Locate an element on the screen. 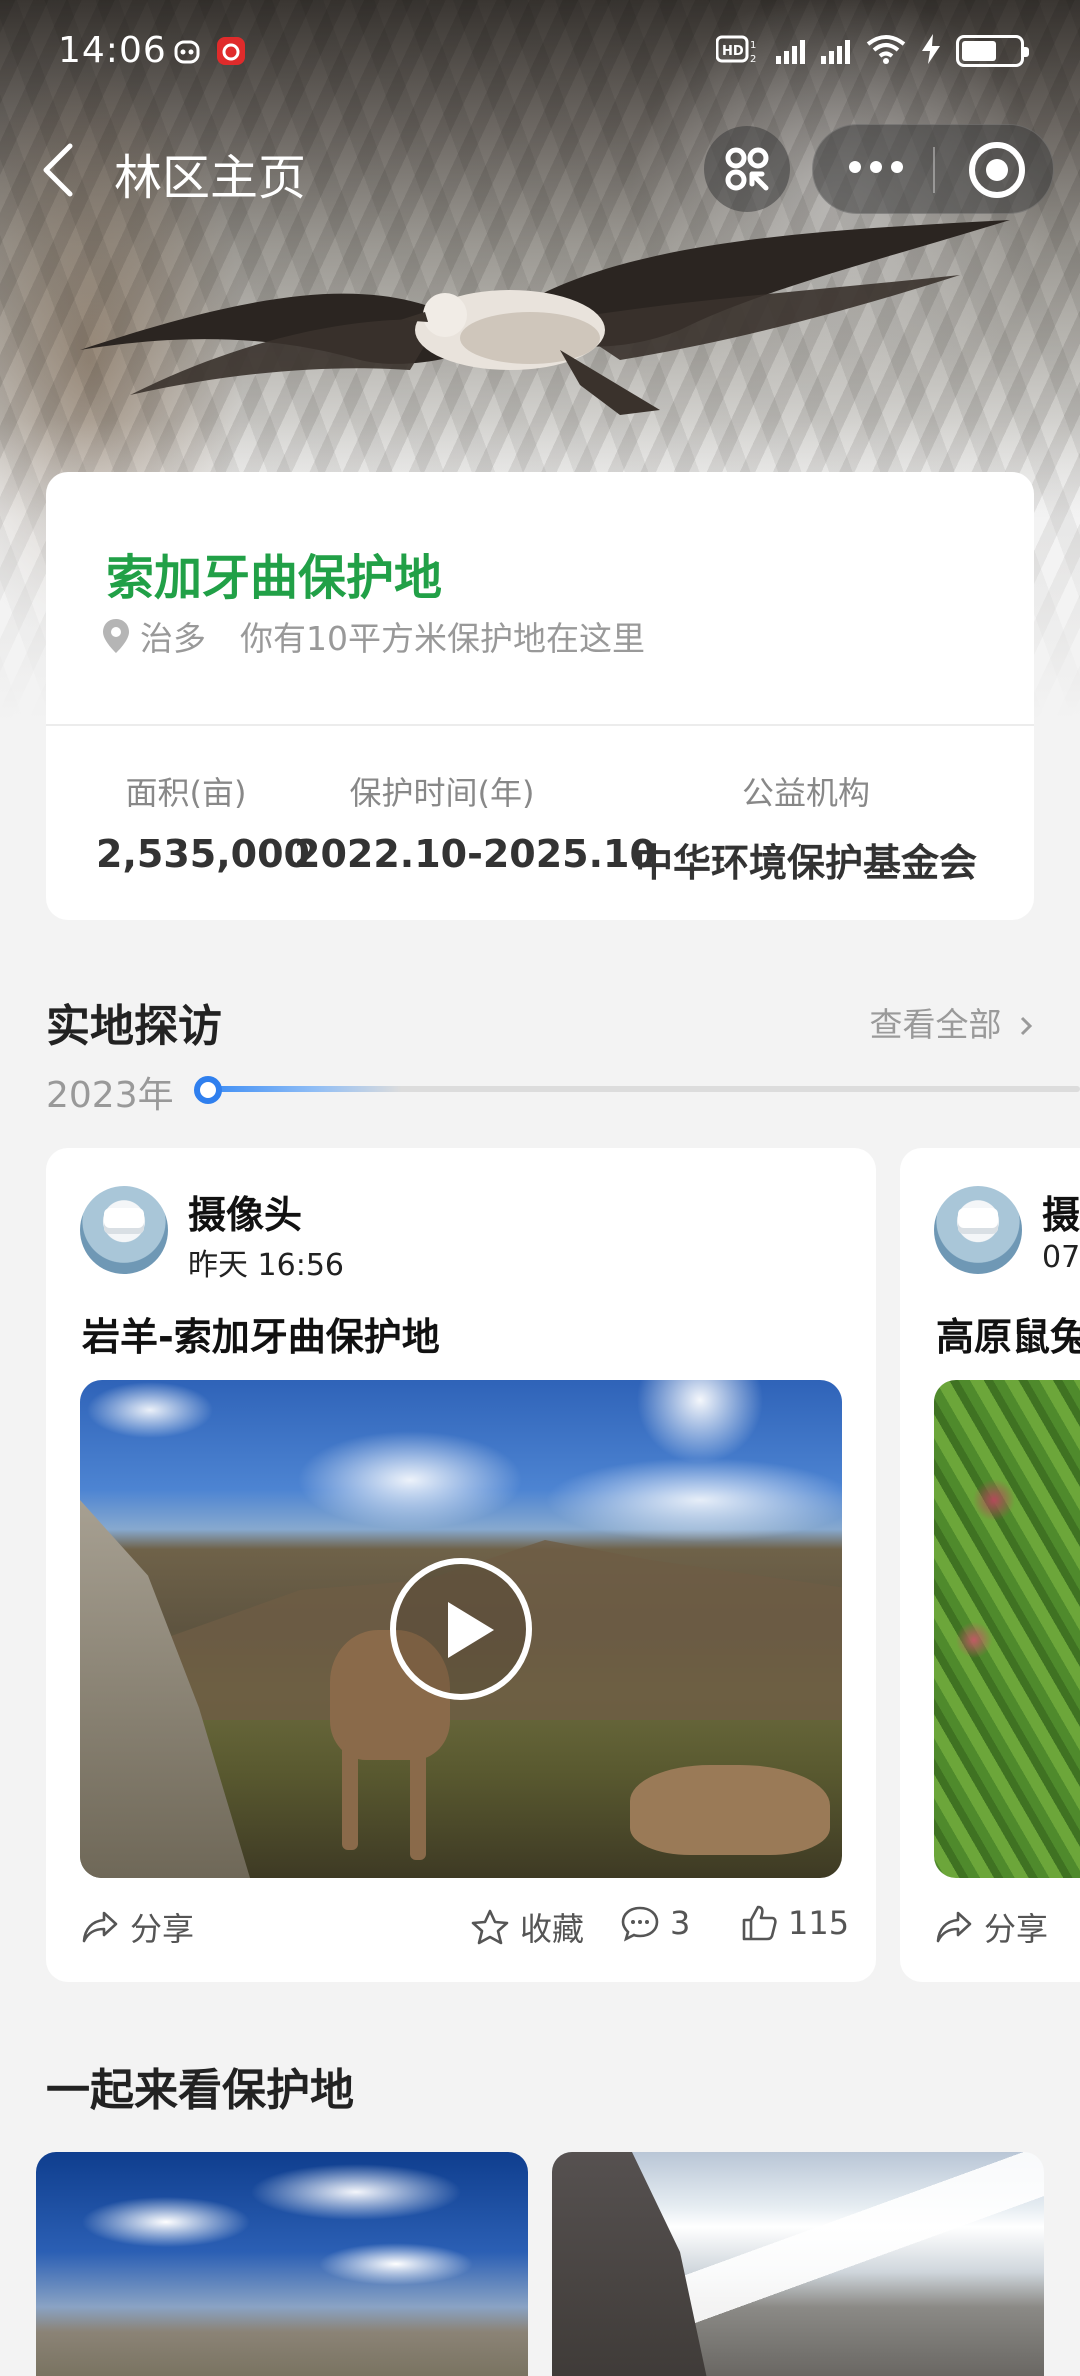 The width and height of the screenshot is (1080, 2376). stat-area-value: 2,535,000 is located at coordinates (203, 854).